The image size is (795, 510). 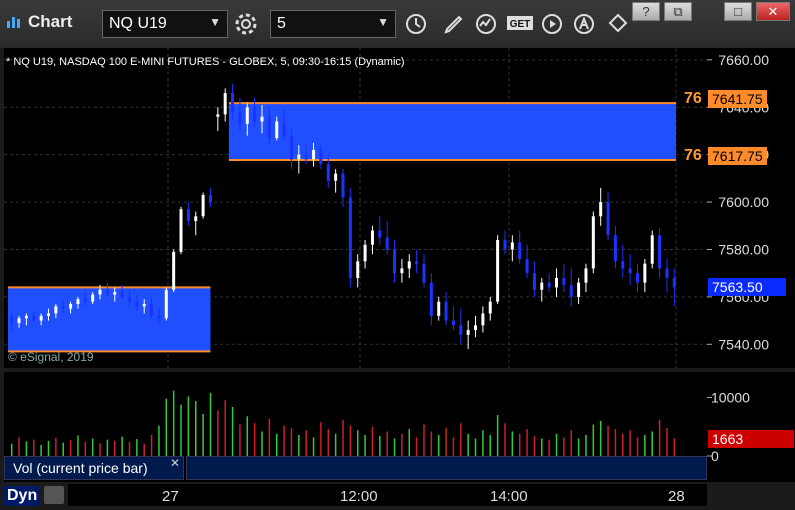 What do you see at coordinates (50, 21) in the screenshot?
I see `app-title-text: Chart` at bounding box center [50, 21].